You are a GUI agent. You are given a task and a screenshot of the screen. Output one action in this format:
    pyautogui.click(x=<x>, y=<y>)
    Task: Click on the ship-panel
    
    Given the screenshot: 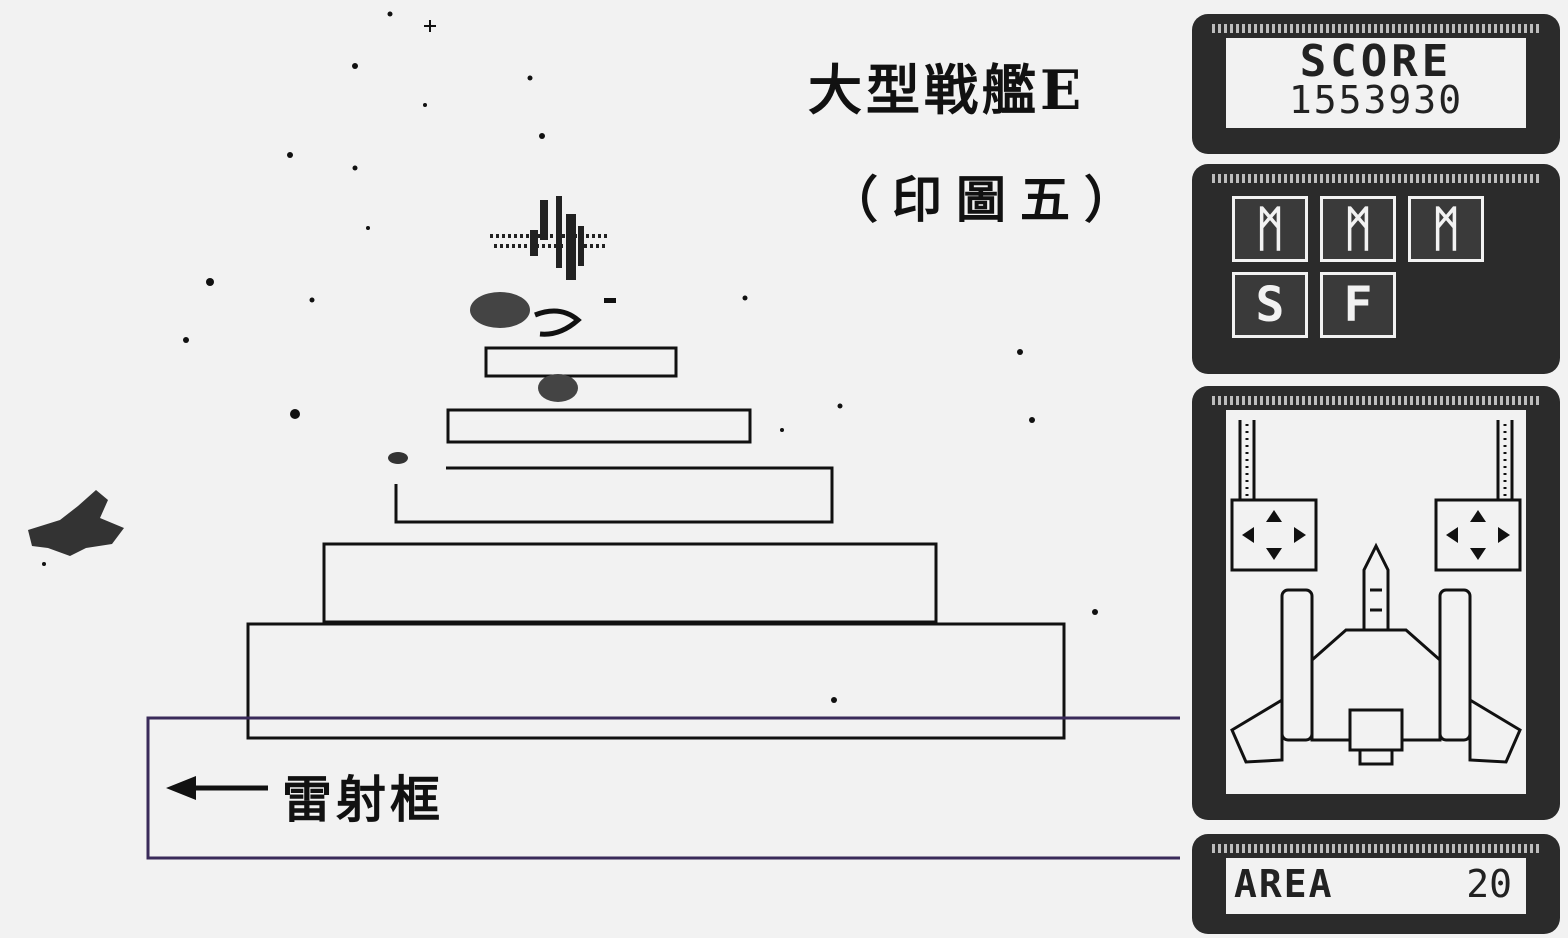 What is the action you would take?
    pyautogui.click(x=1376, y=603)
    